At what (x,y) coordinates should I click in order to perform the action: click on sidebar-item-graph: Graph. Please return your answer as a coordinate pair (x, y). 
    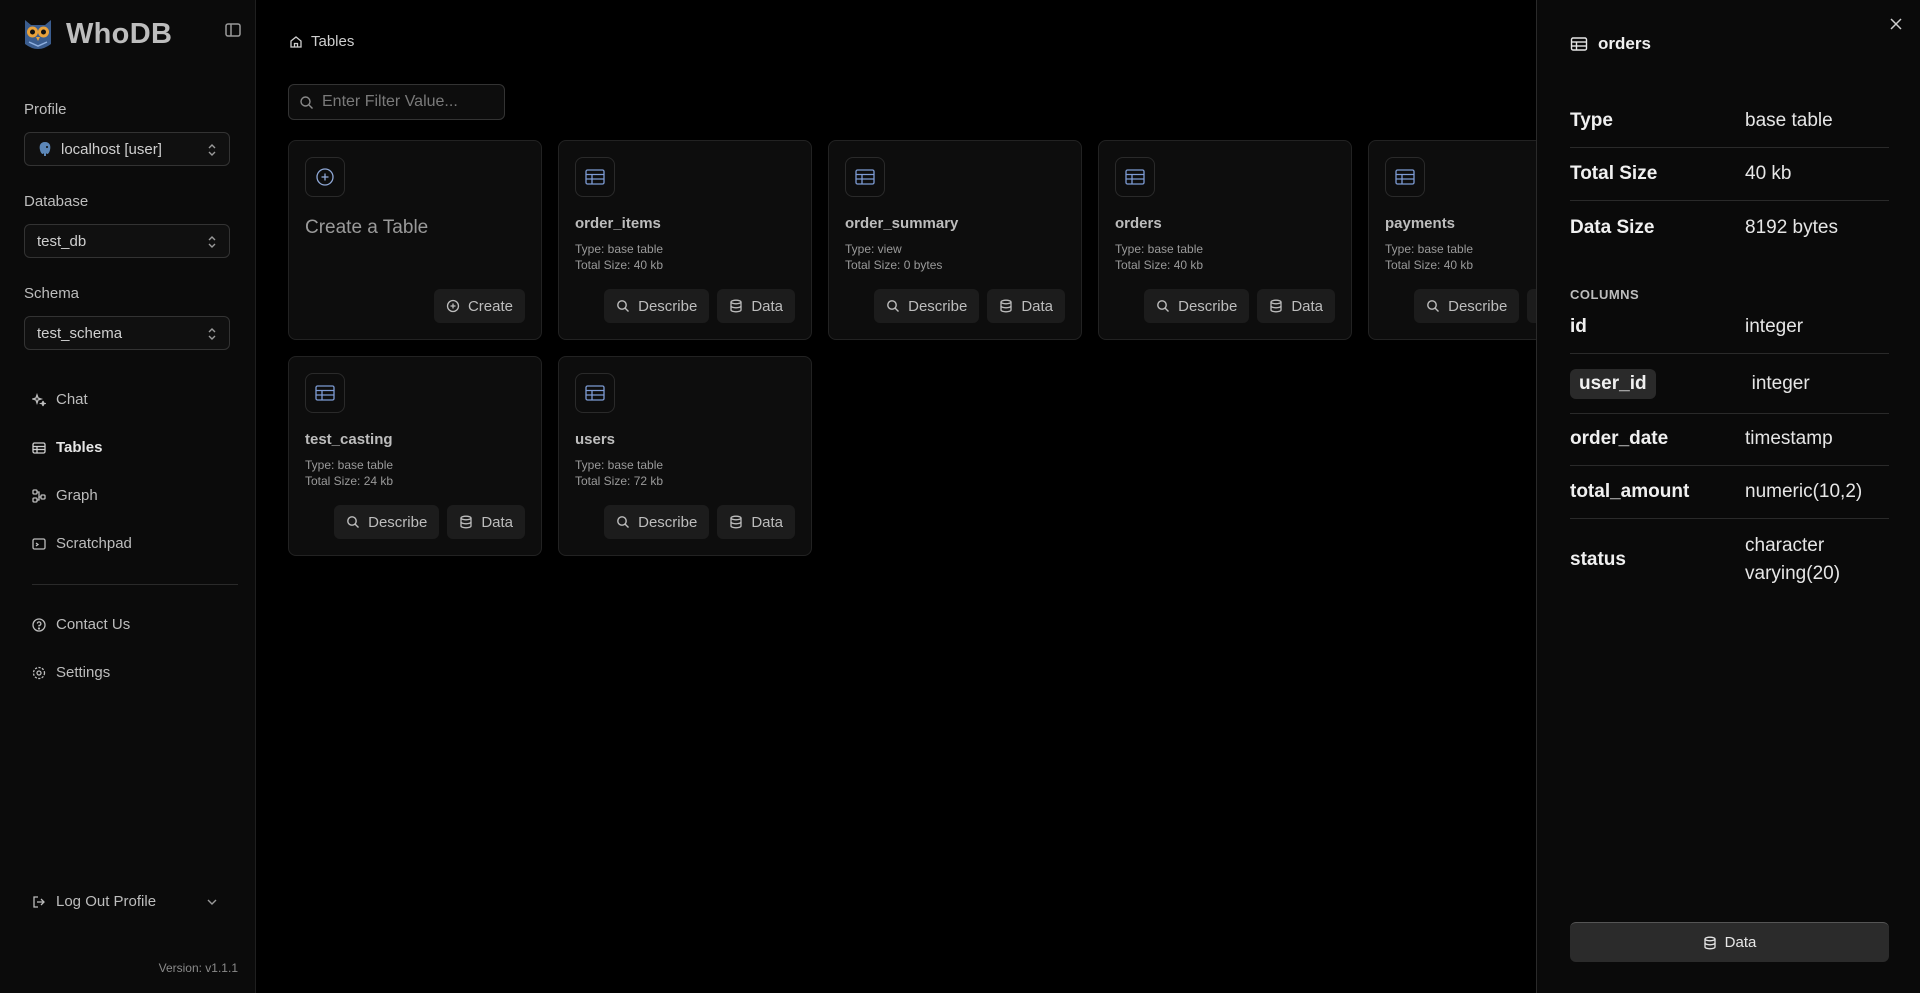
    Looking at the image, I should click on (65, 495).